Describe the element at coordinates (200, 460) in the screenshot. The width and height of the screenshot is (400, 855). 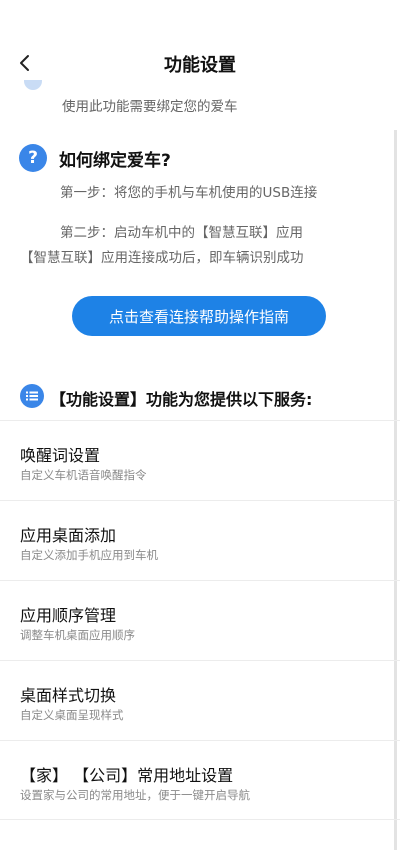
I see `feature-wake-word: 唤醒词设置 自定义车机语音唤醒指令` at that location.